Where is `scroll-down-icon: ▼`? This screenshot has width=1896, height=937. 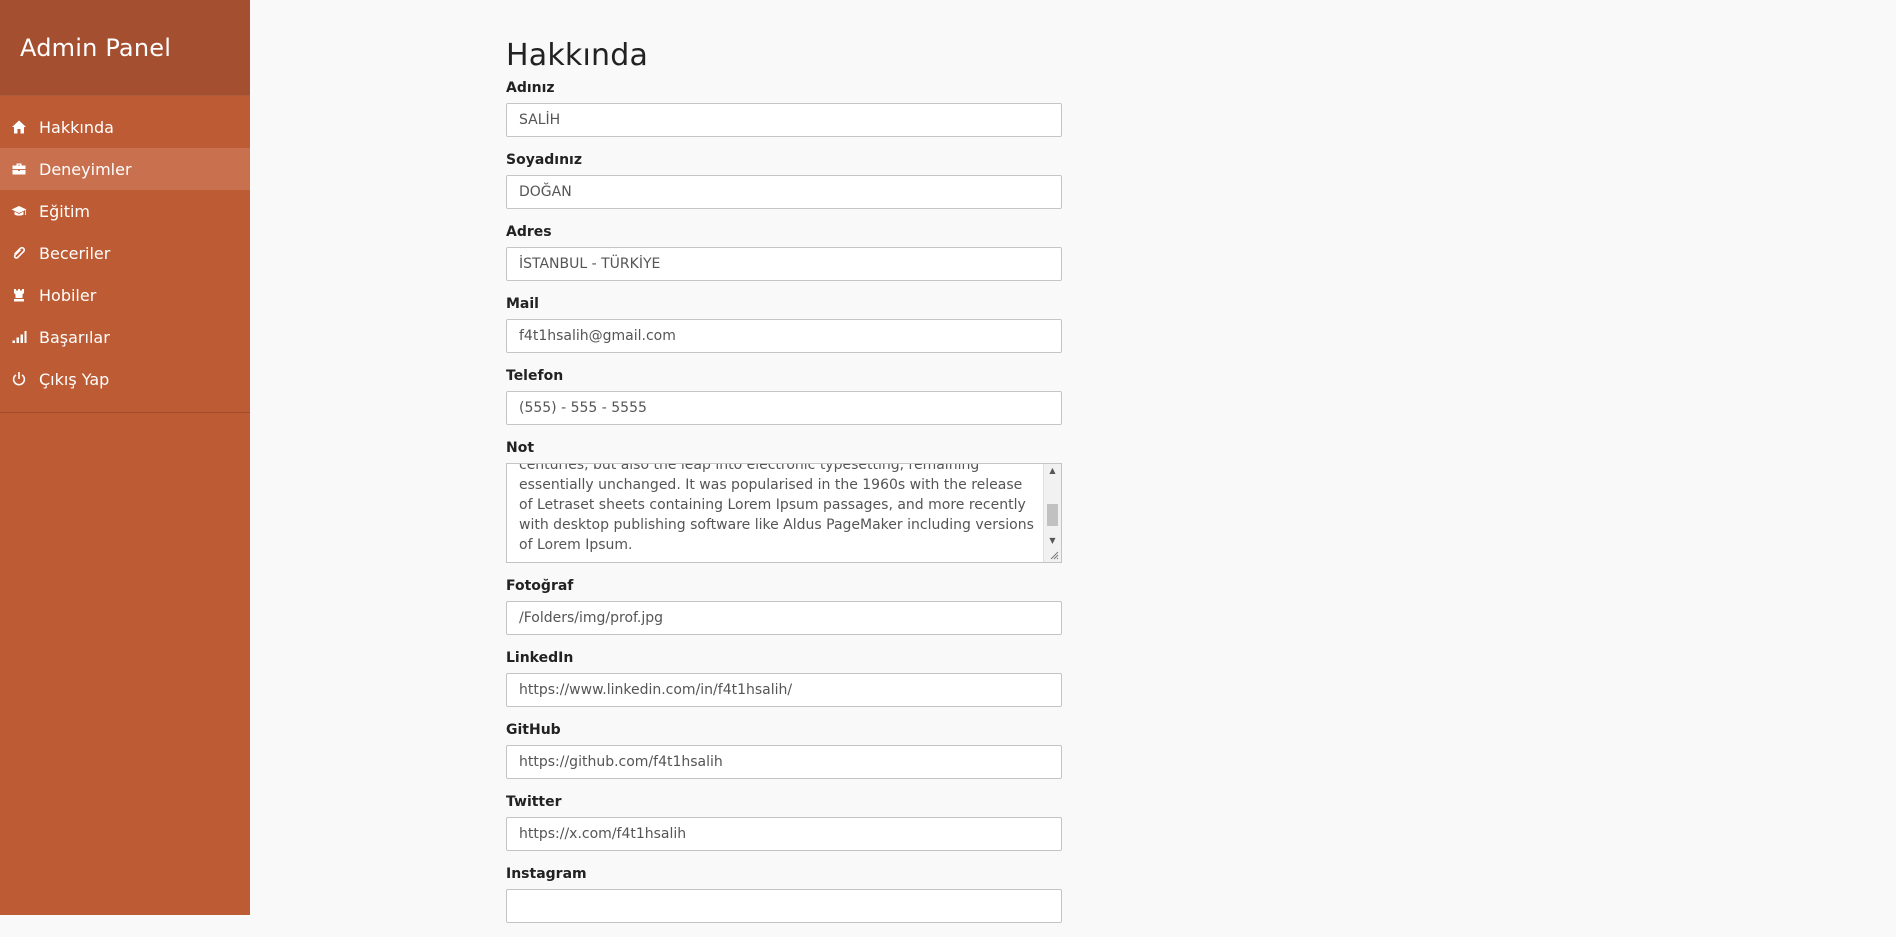 scroll-down-icon: ▼ is located at coordinates (1052, 541).